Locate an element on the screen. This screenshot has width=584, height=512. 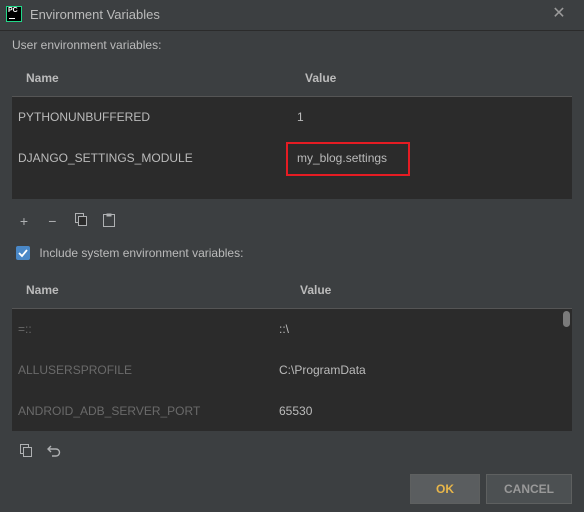
pycharm-app-icon: PC is located at coordinates (14, 14).